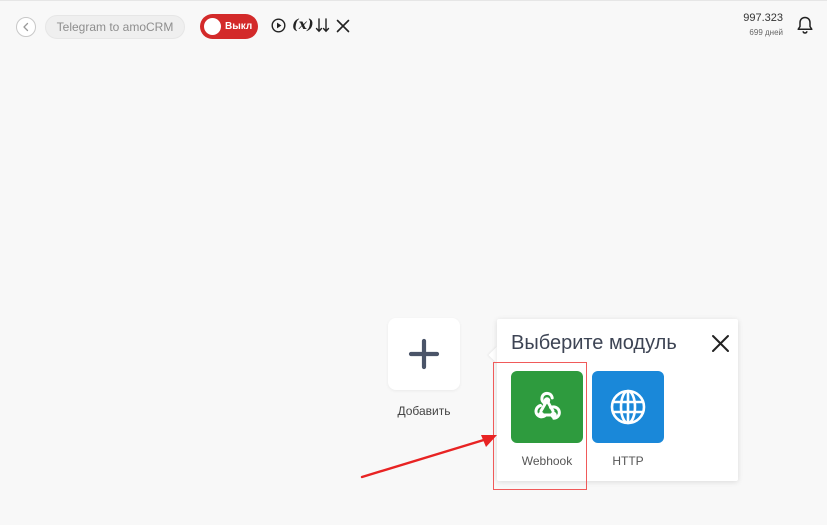  Describe the element at coordinates (303, 25) in the screenshot. I see `variables-button: (x)` at that location.